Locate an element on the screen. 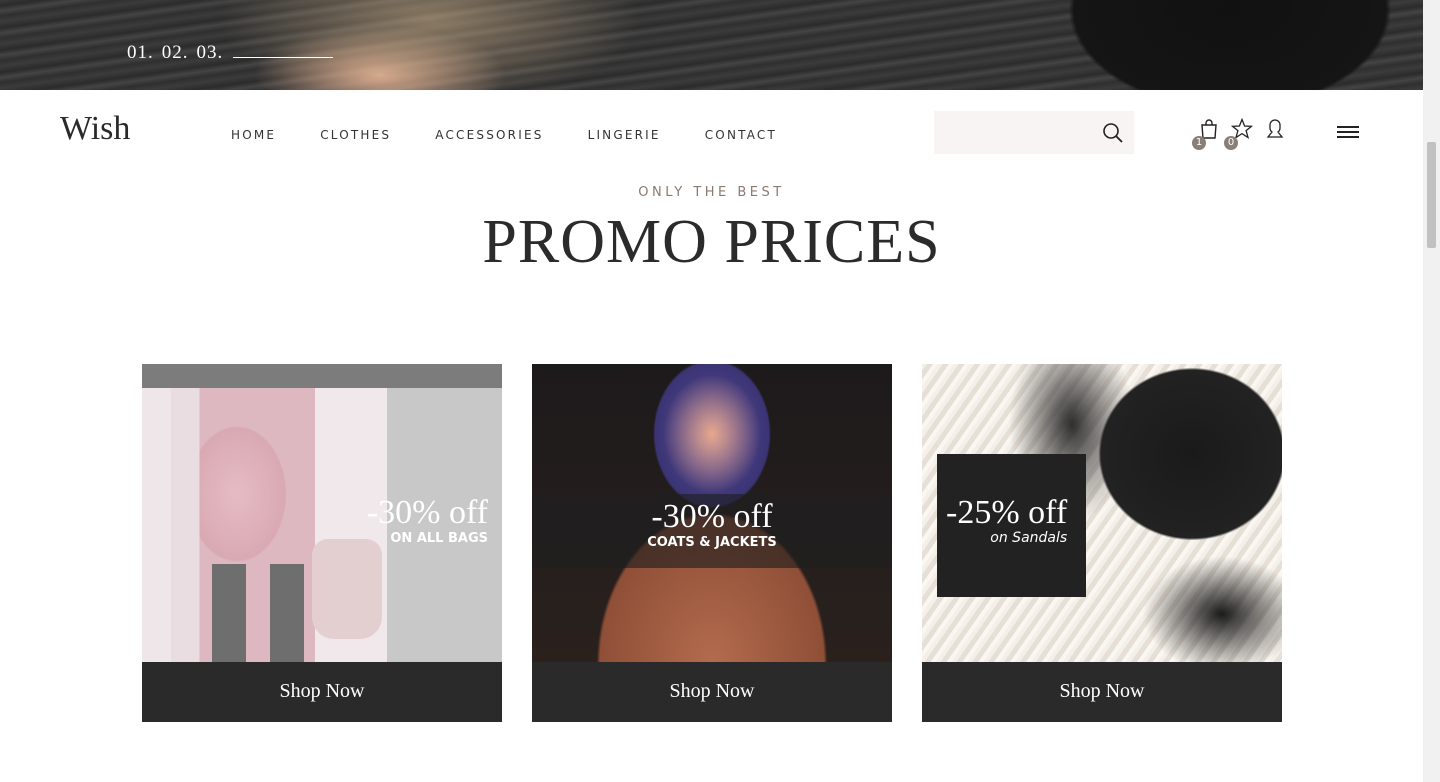 The width and height of the screenshot is (1440, 782). promo-card-sandals: -25% off on Sandals Shop Now is located at coordinates (1102, 543).